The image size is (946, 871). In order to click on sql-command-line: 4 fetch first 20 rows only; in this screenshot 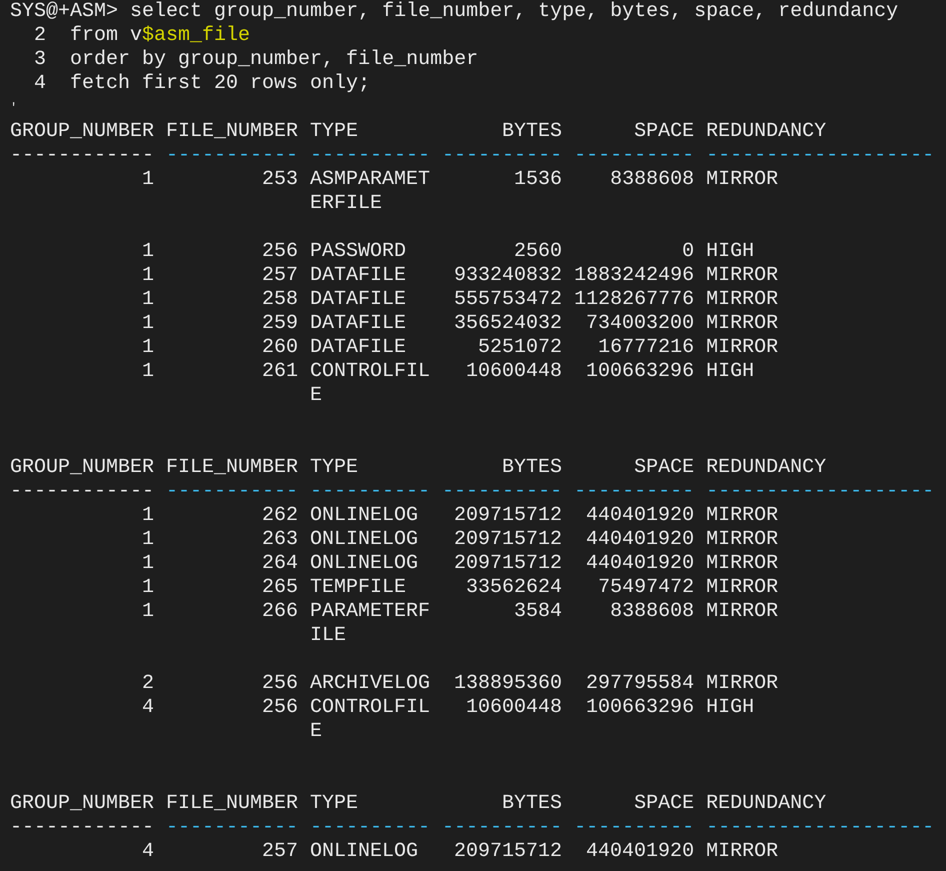, I will do `click(202, 84)`.